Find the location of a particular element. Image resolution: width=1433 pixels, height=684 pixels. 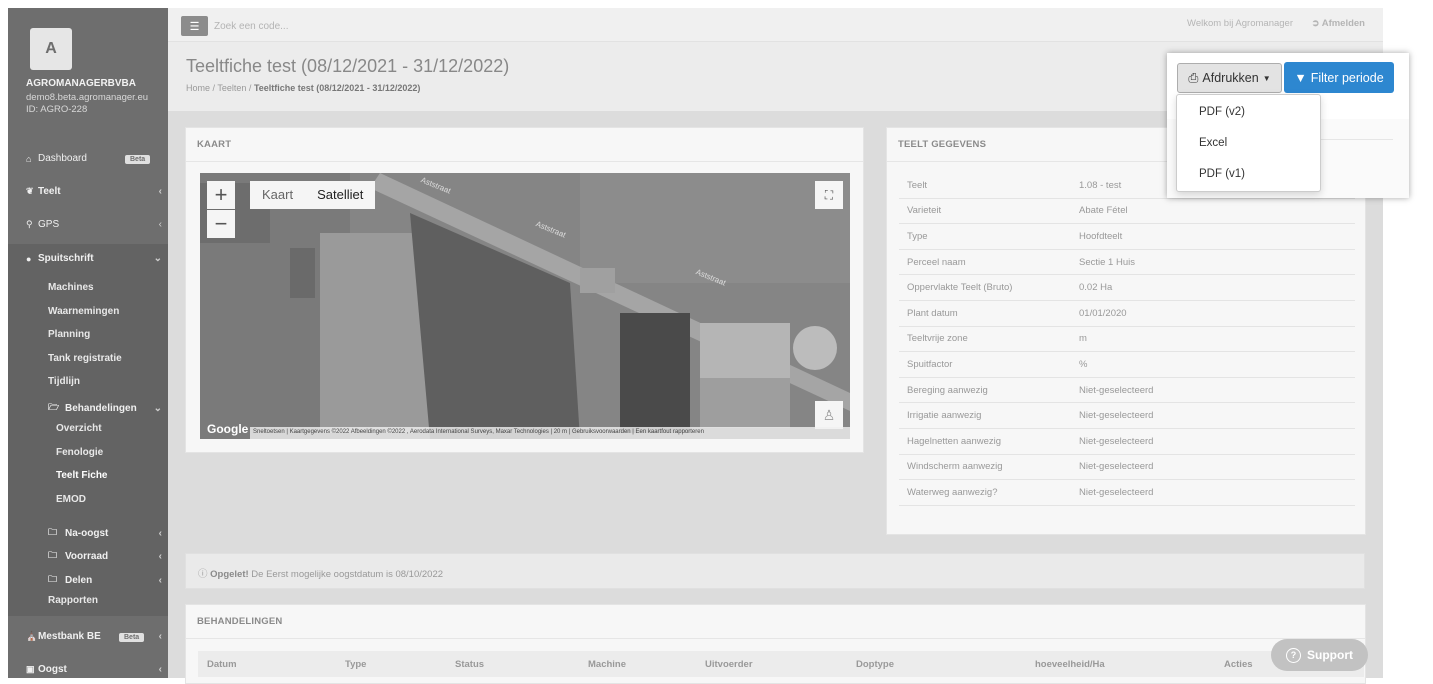

question-icon: ? is located at coordinates (1293, 655).